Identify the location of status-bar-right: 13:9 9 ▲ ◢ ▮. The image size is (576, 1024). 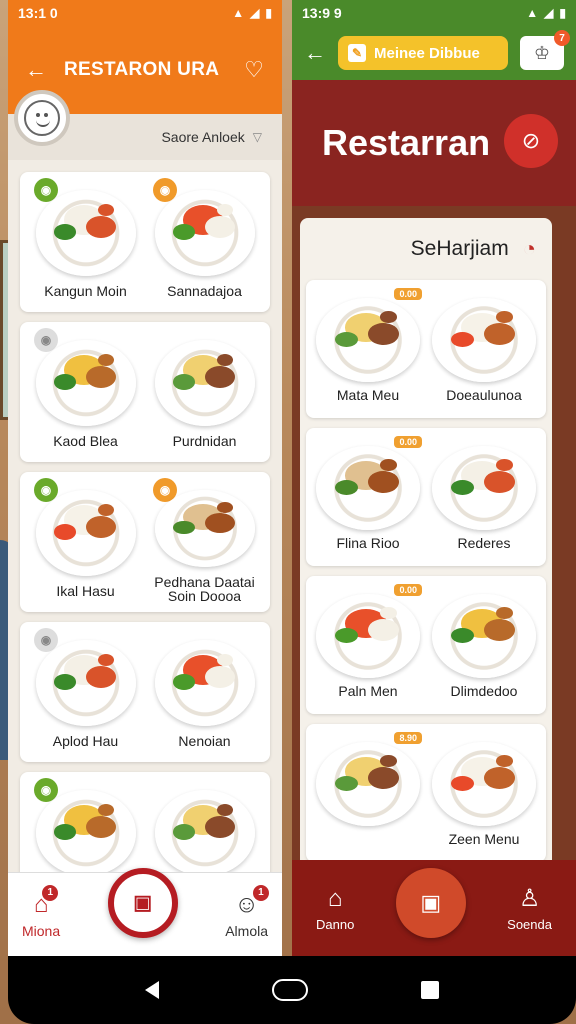
(434, 13).